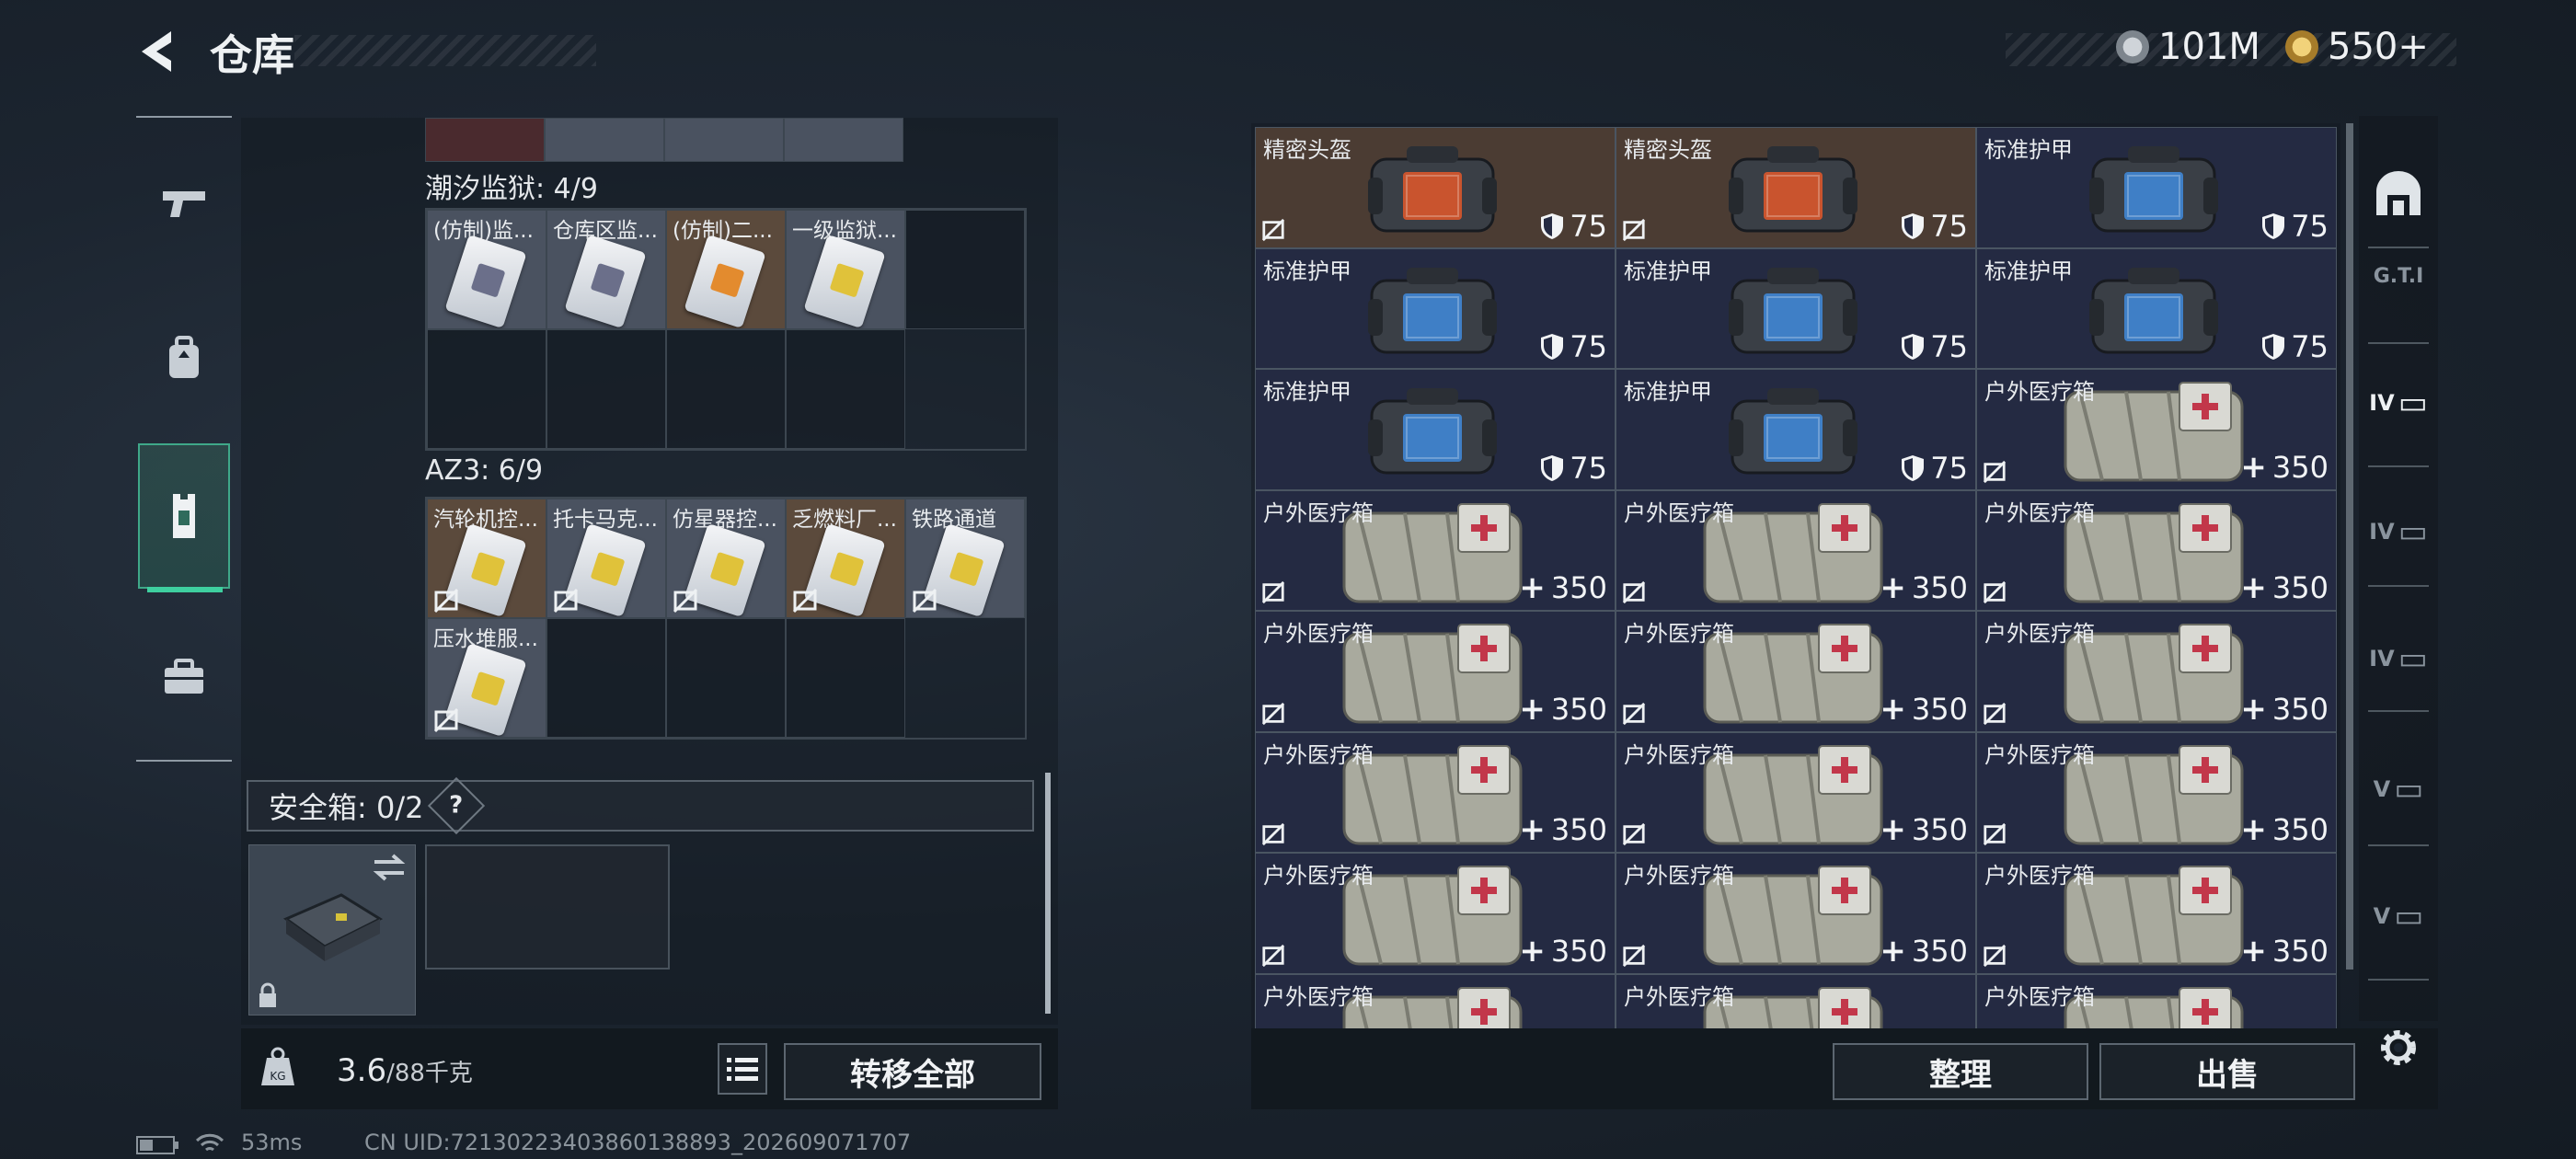  What do you see at coordinates (157, 51) in the screenshot?
I see `back-arrow-icon` at bounding box center [157, 51].